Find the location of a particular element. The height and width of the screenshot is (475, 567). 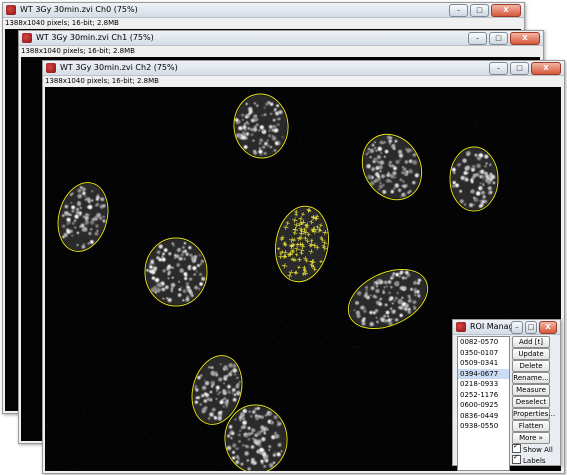

roi-list-item: 0350-0107 is located at coordinates (483, 353).